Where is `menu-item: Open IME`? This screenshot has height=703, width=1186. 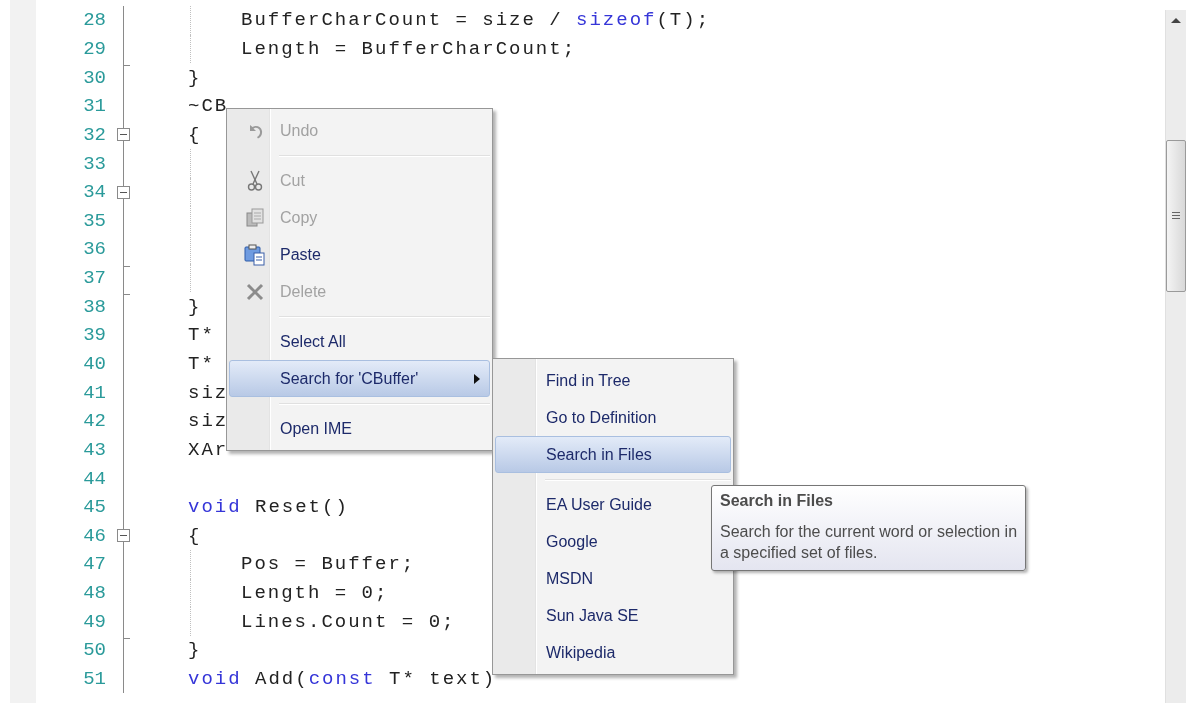 menu-item: Open IME is located at coordinates (359, 428).